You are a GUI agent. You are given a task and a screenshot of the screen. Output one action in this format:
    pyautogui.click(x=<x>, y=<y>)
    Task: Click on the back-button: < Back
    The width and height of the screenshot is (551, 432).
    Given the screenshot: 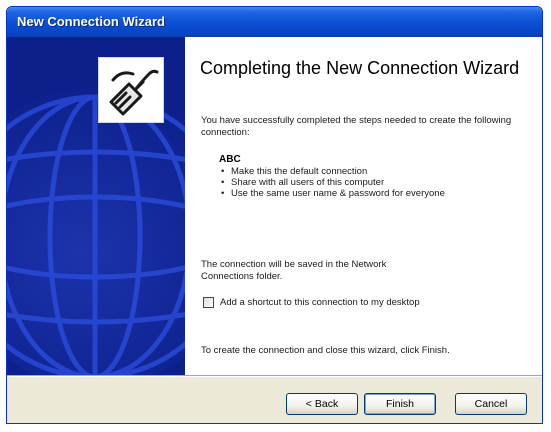 What is the action you would take?
    pyautogui.click(x=322, y=404)
    